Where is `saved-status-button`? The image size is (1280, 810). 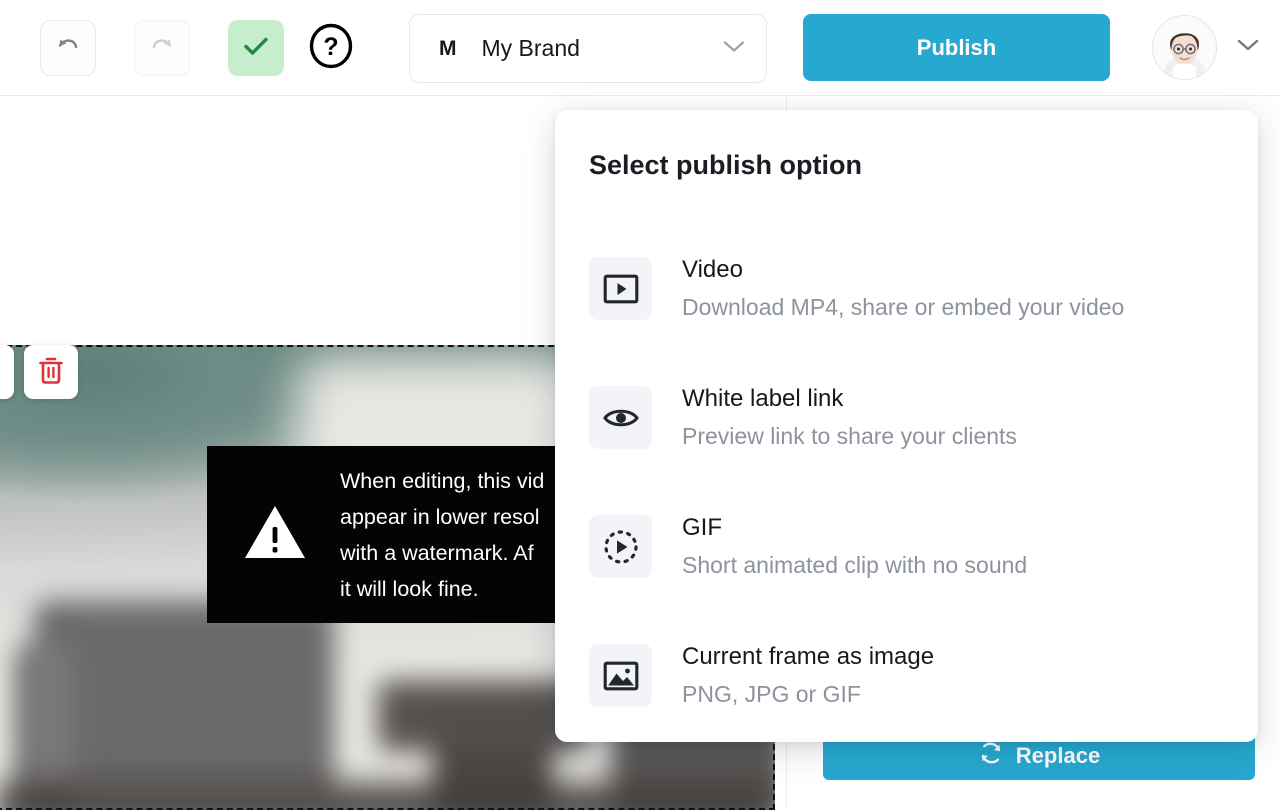
saved-status-button is located at coordinates (256, 48).